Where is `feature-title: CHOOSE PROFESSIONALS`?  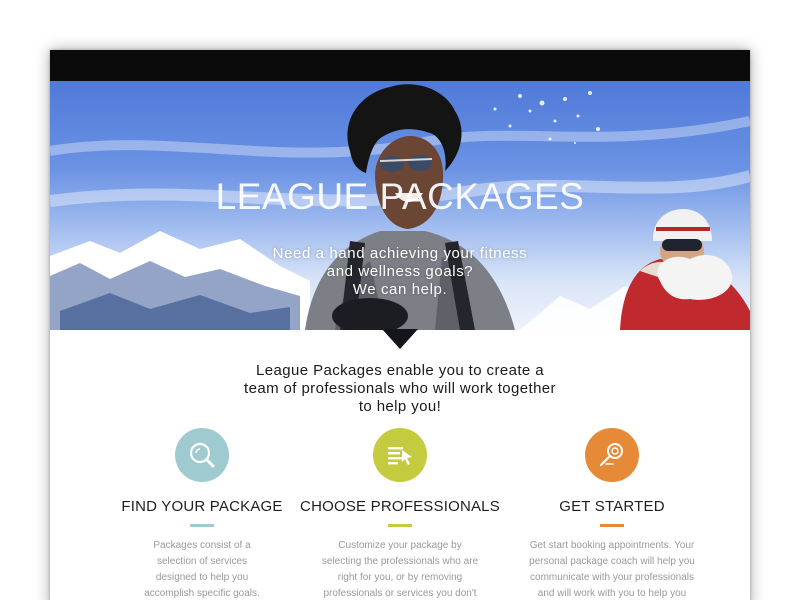 feature-title: CHOOSE PROFESSIONALS is located at coordinates (400, 506).